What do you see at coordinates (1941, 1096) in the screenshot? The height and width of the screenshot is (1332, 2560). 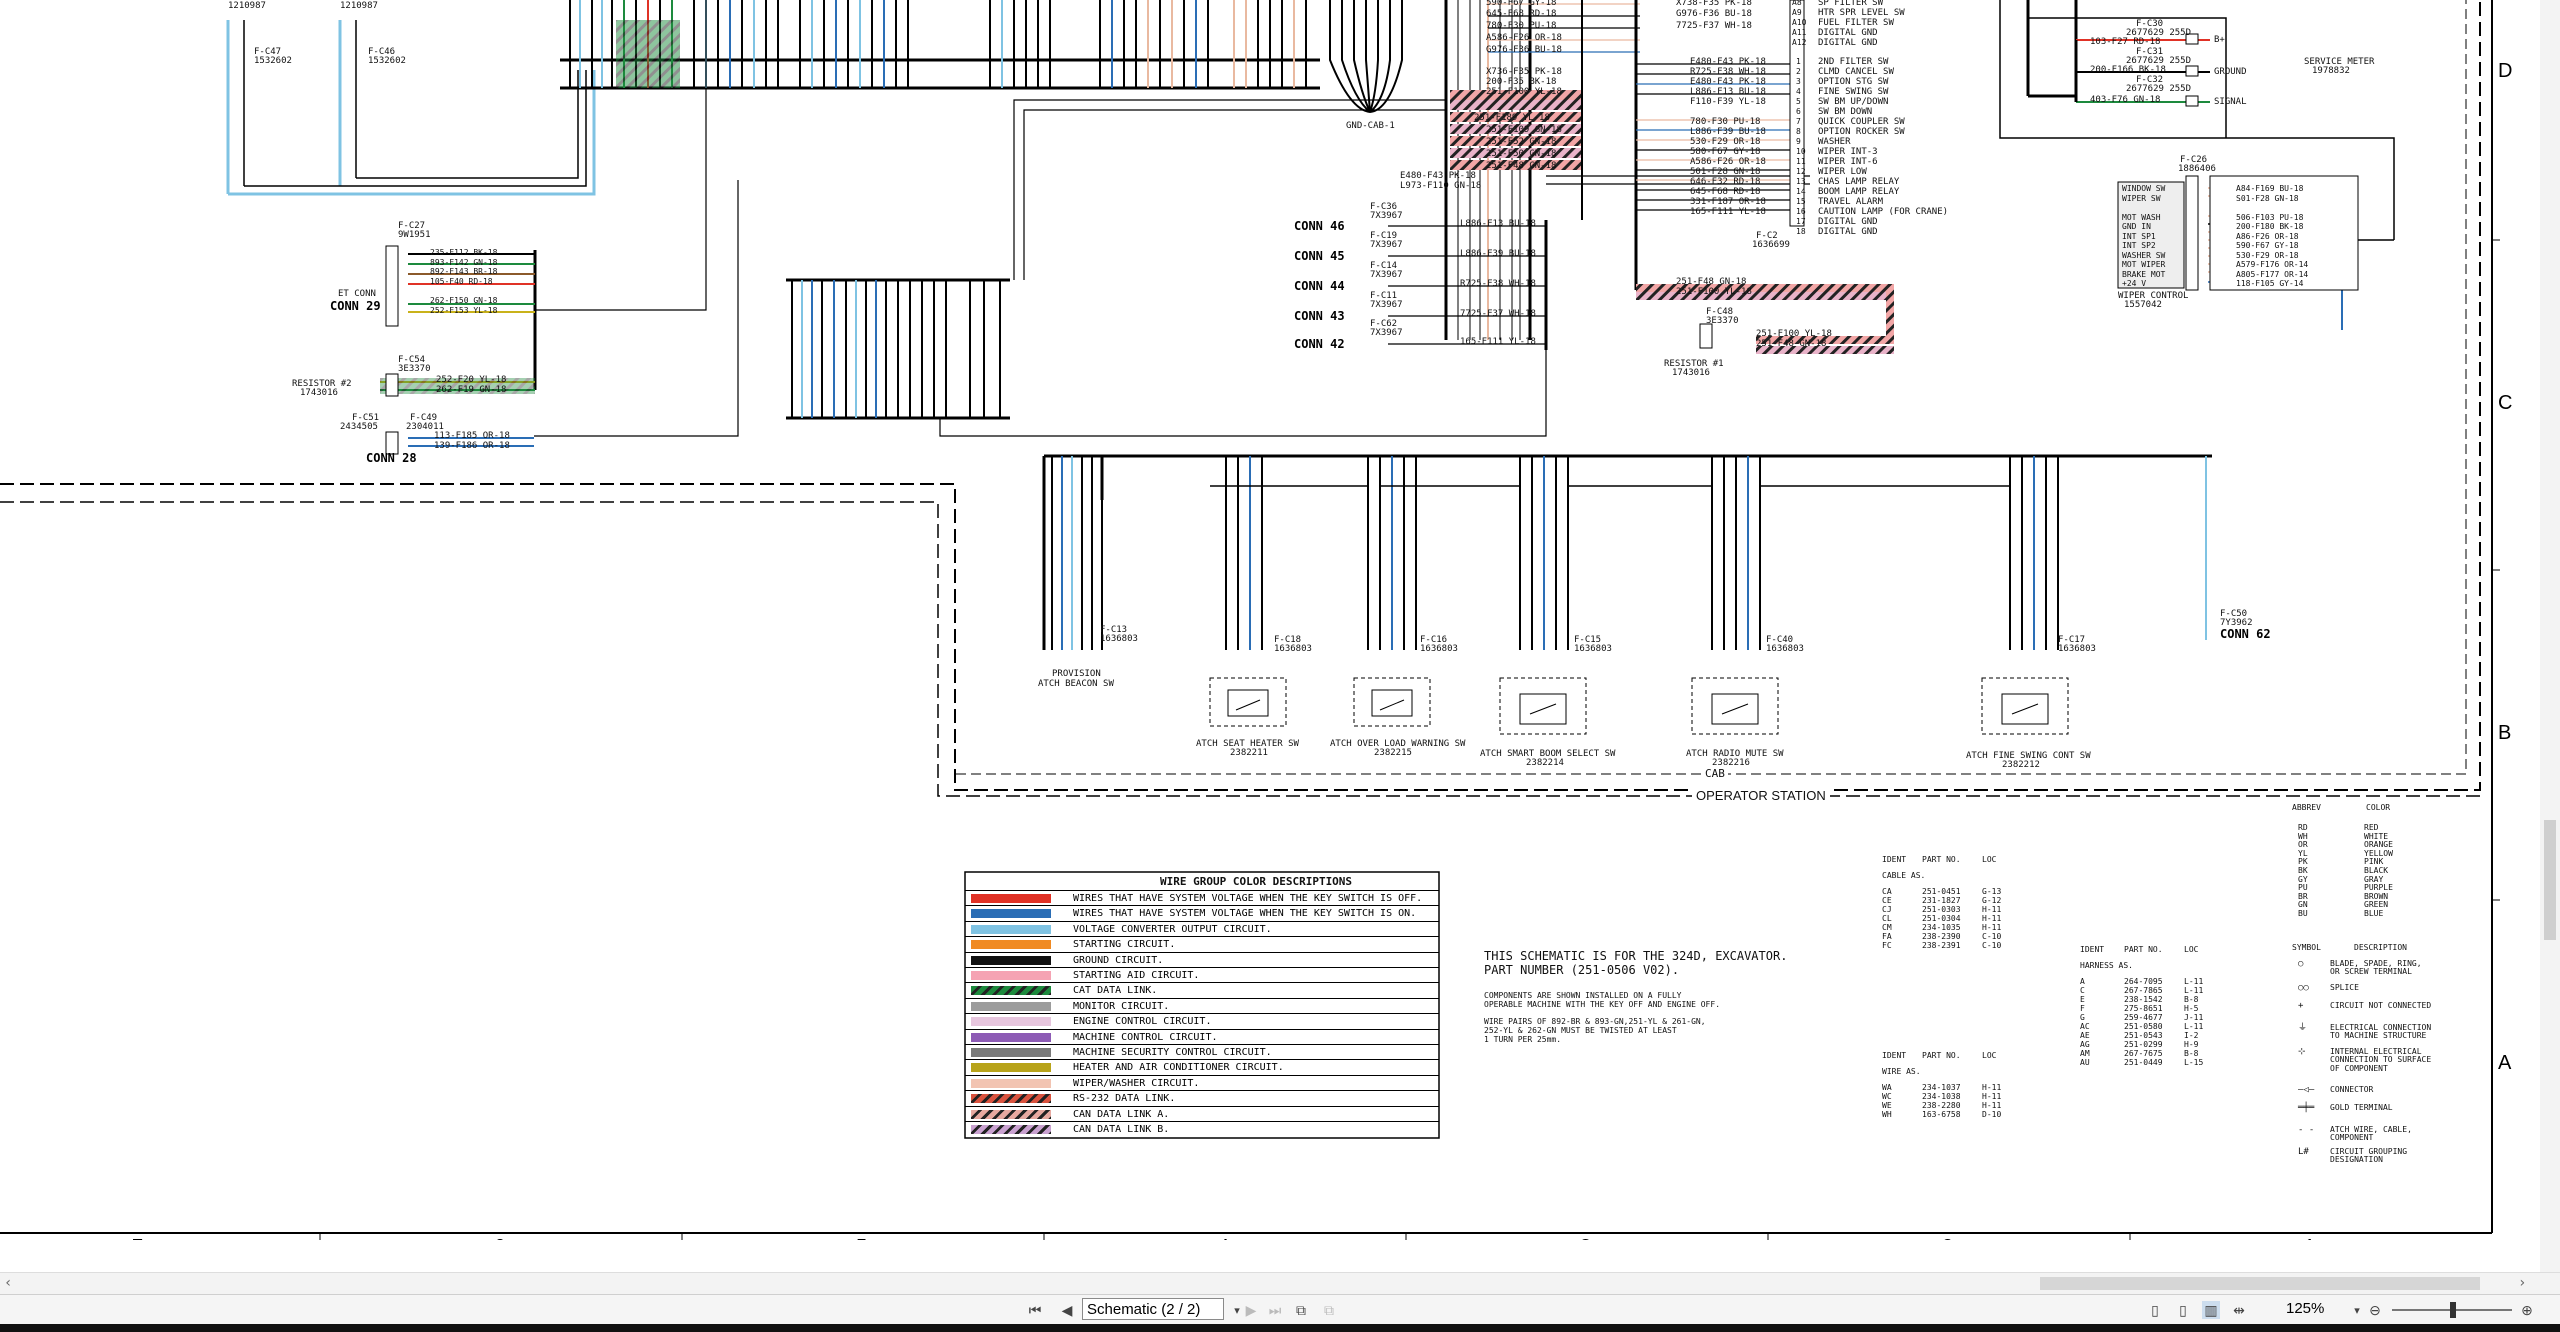 I see `table-cell: 234-1038` at bounding box center [1941, 1096].